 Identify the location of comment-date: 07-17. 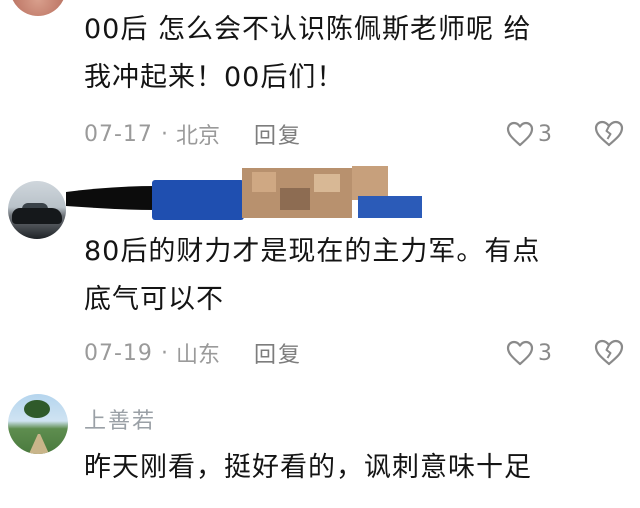
(118, 134).